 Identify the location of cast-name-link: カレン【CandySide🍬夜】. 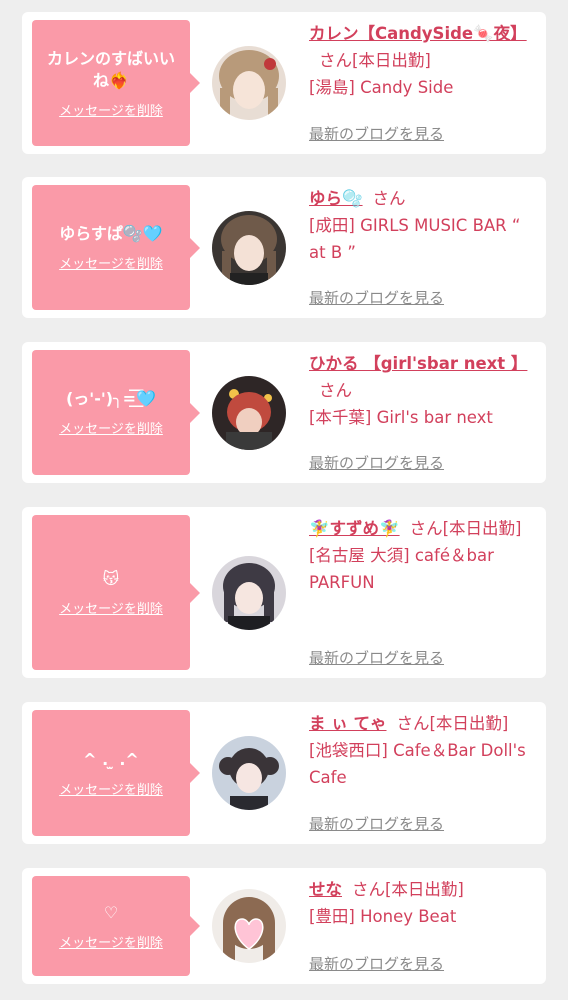
(418, 33).